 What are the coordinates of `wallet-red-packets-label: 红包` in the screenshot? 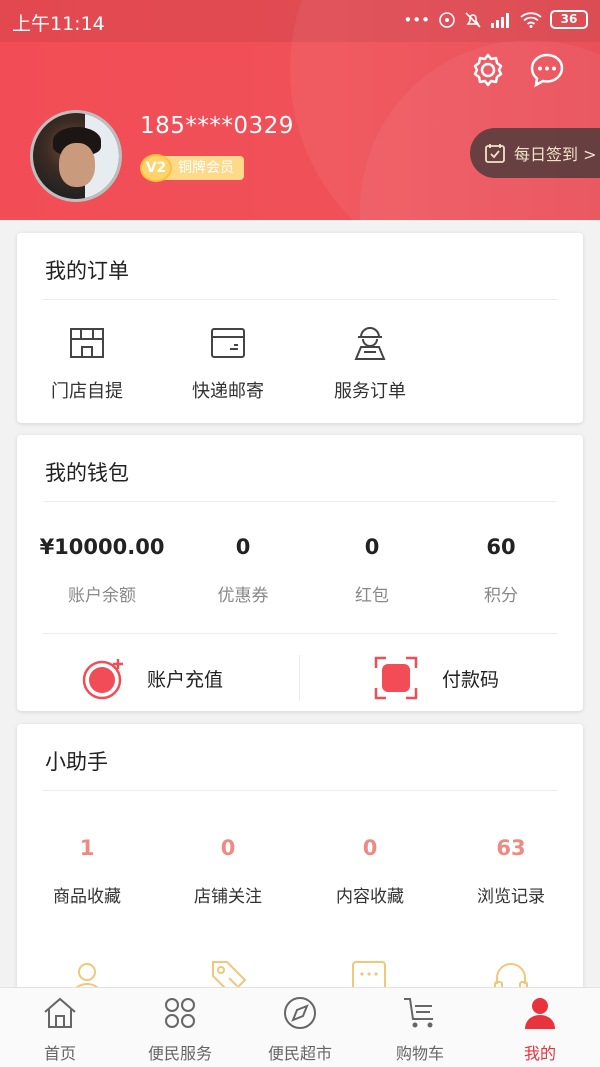 It's located at (372, 596).